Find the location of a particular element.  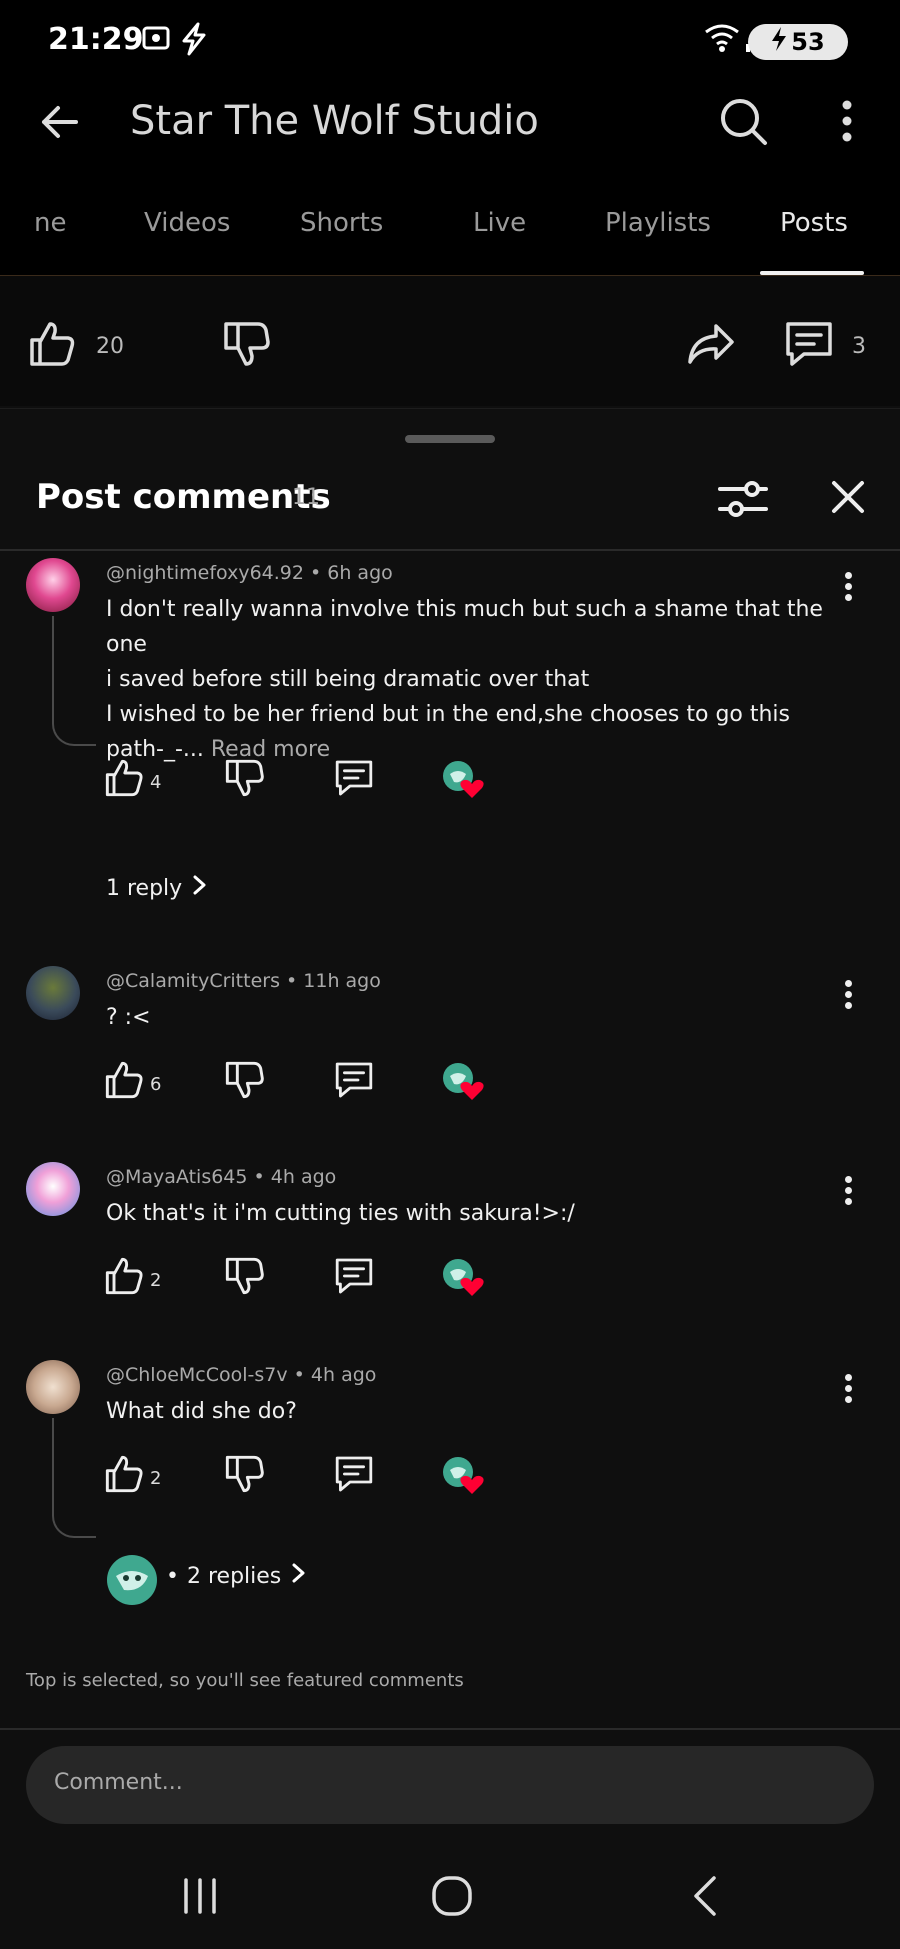

post-like-count: 20 is located at coordinates (110, 346).